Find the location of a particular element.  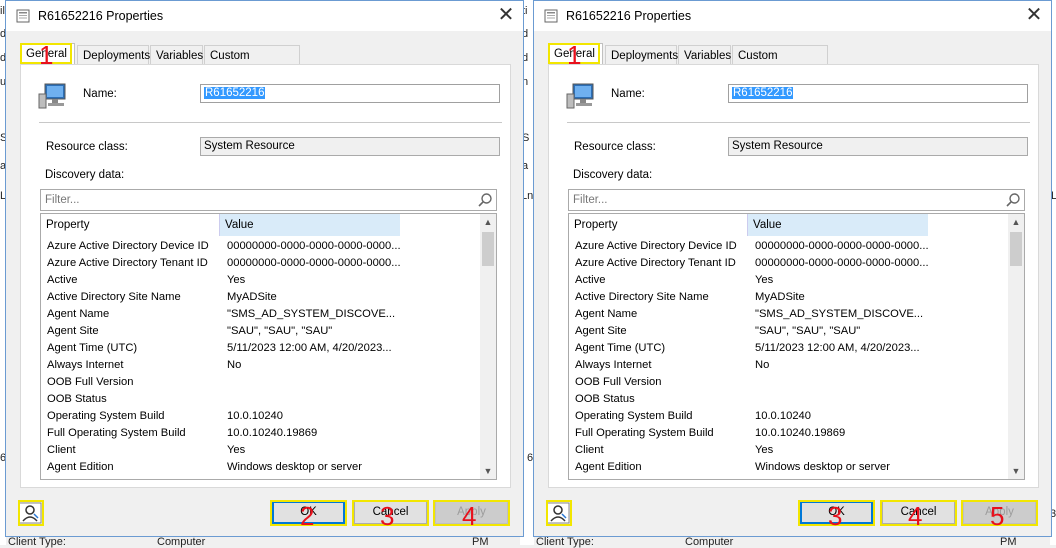

name-value: R61652216 is located at coordinates (763, 93).